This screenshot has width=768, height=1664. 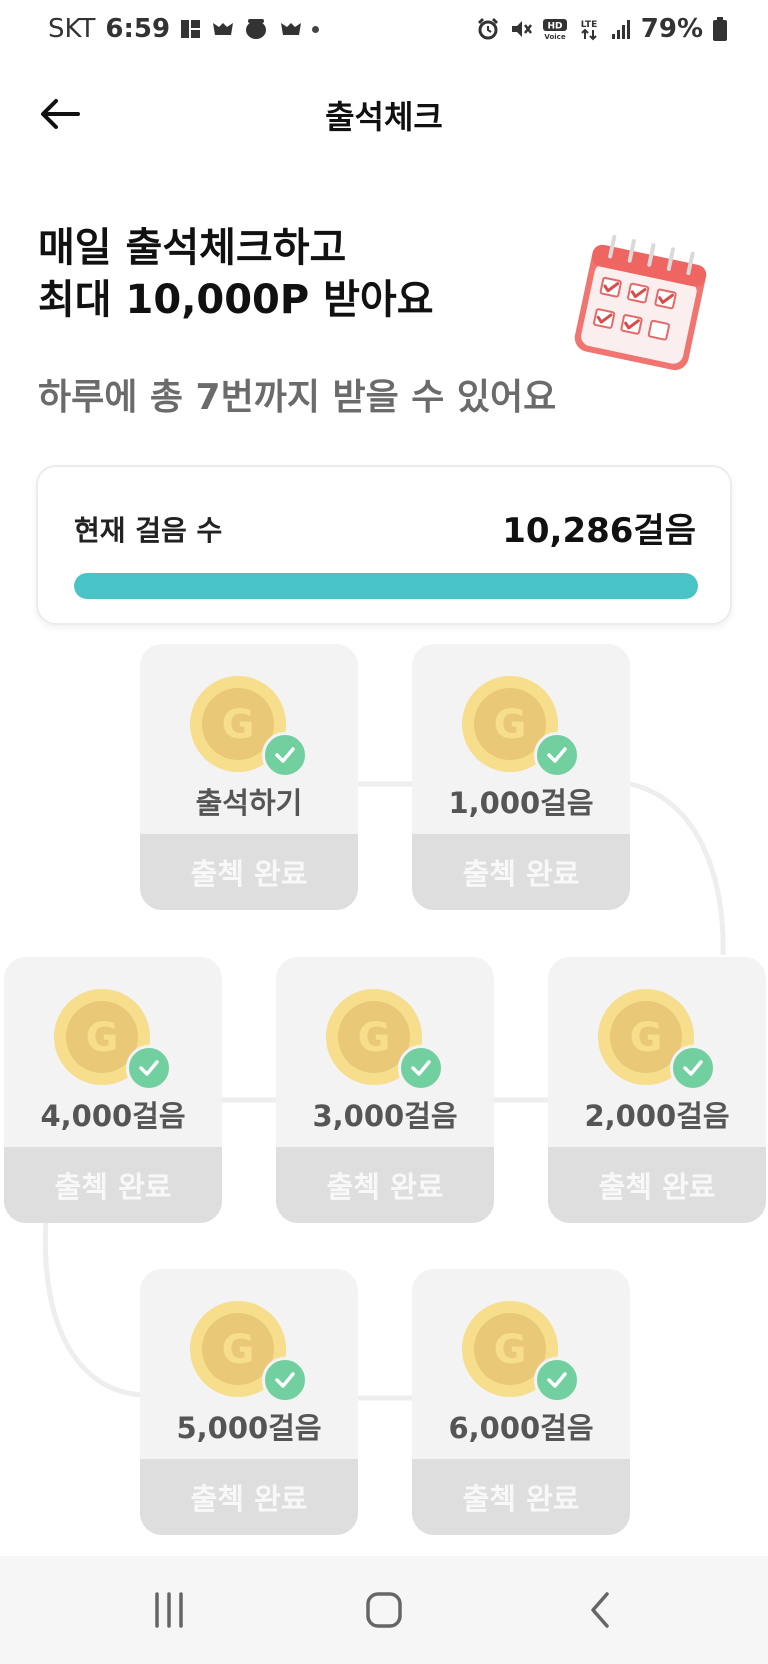 I want to click on system-nav-bar, so click(x=384, y=1610).